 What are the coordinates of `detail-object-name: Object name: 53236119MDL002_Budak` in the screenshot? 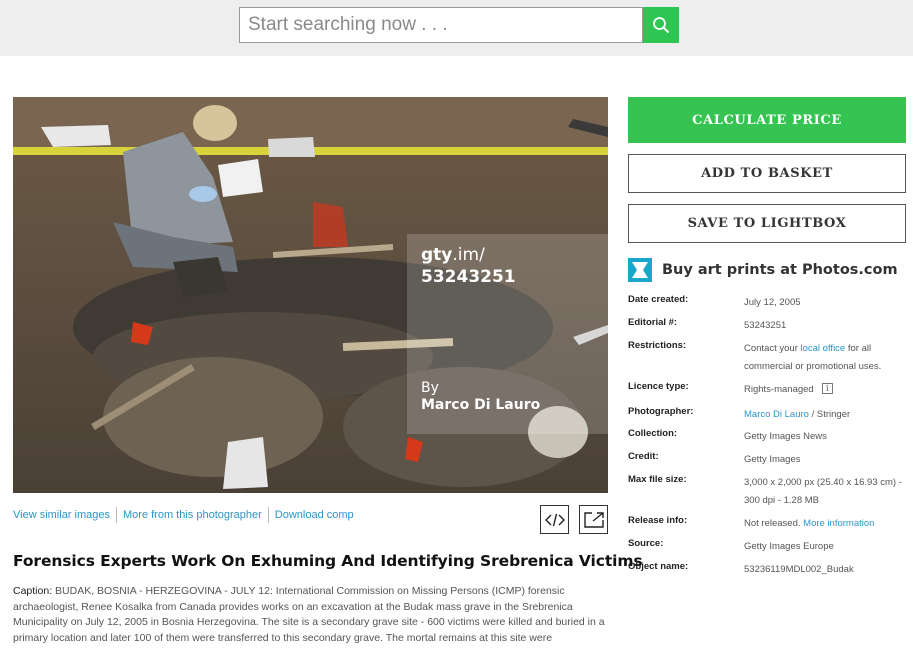 It's located at (768, 572).